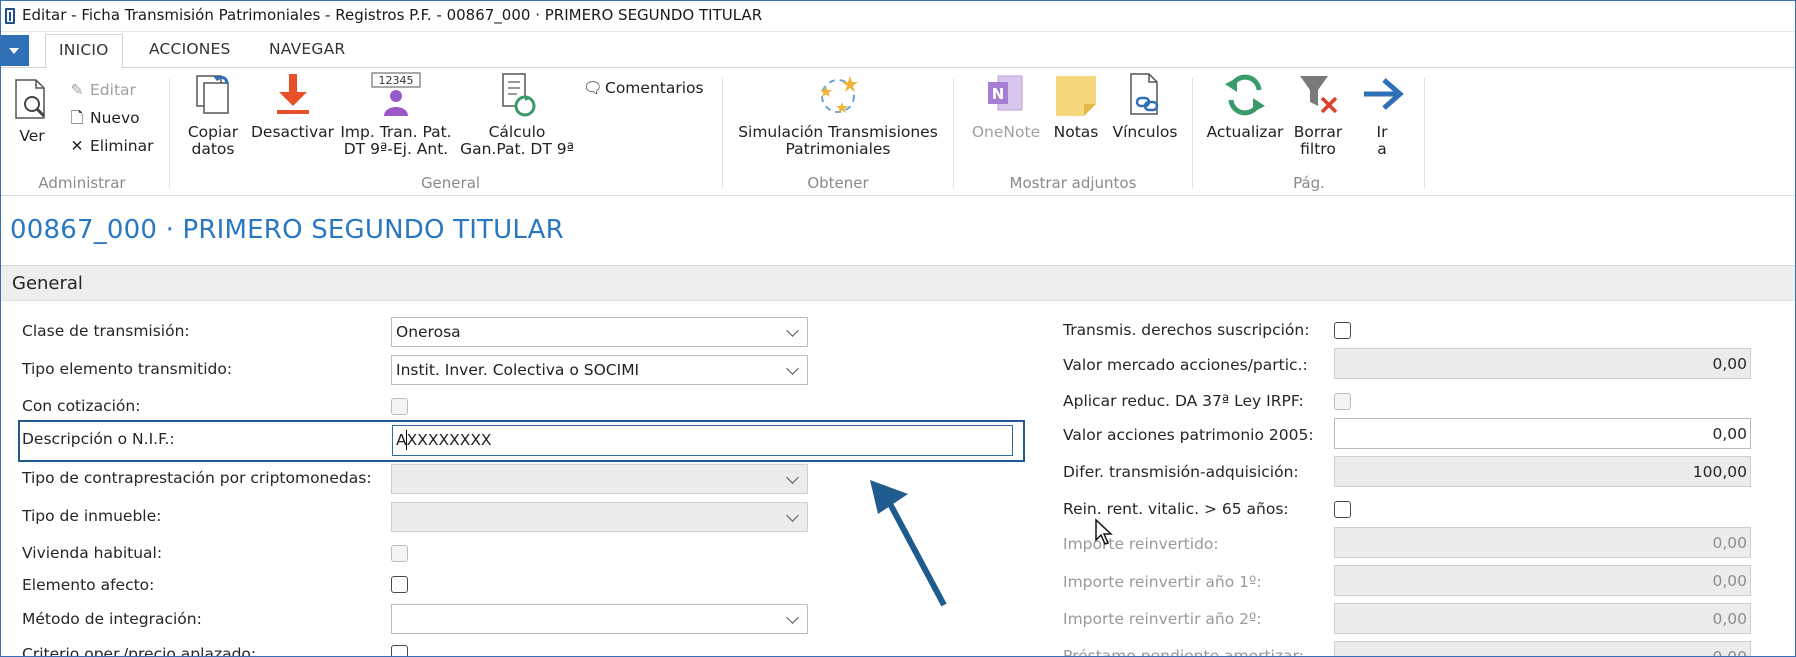 The height and width of the screenshot is (657, 1796). I want to click on clase-transmision-value: Onerosa, so click(428, 332).